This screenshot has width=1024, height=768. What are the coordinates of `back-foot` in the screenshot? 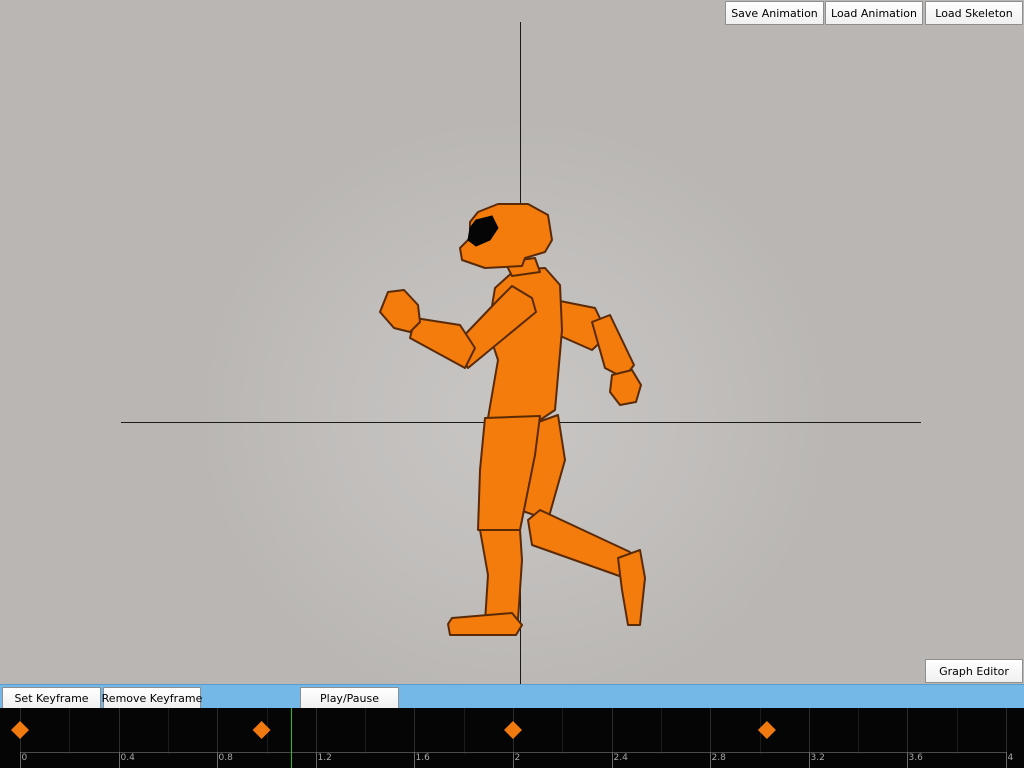 It's located at (631, 587).